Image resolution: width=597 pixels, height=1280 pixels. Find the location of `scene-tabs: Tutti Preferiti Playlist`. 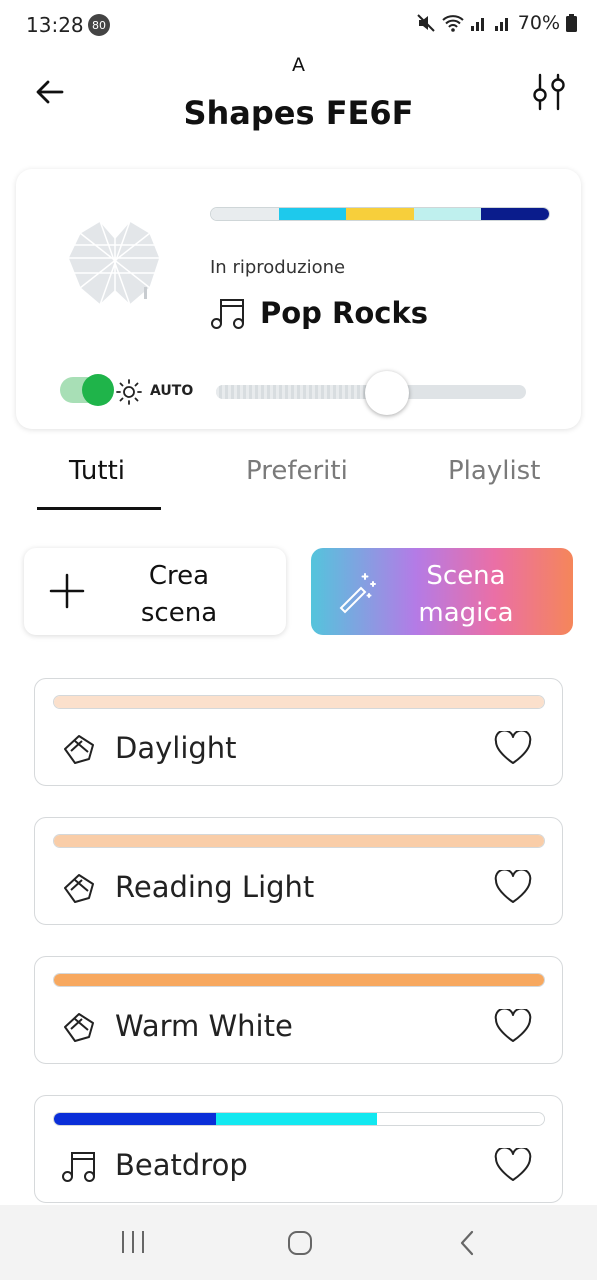

scene-tabs: Tutti Preferiti Playlist is located at coordinates (298, 481).